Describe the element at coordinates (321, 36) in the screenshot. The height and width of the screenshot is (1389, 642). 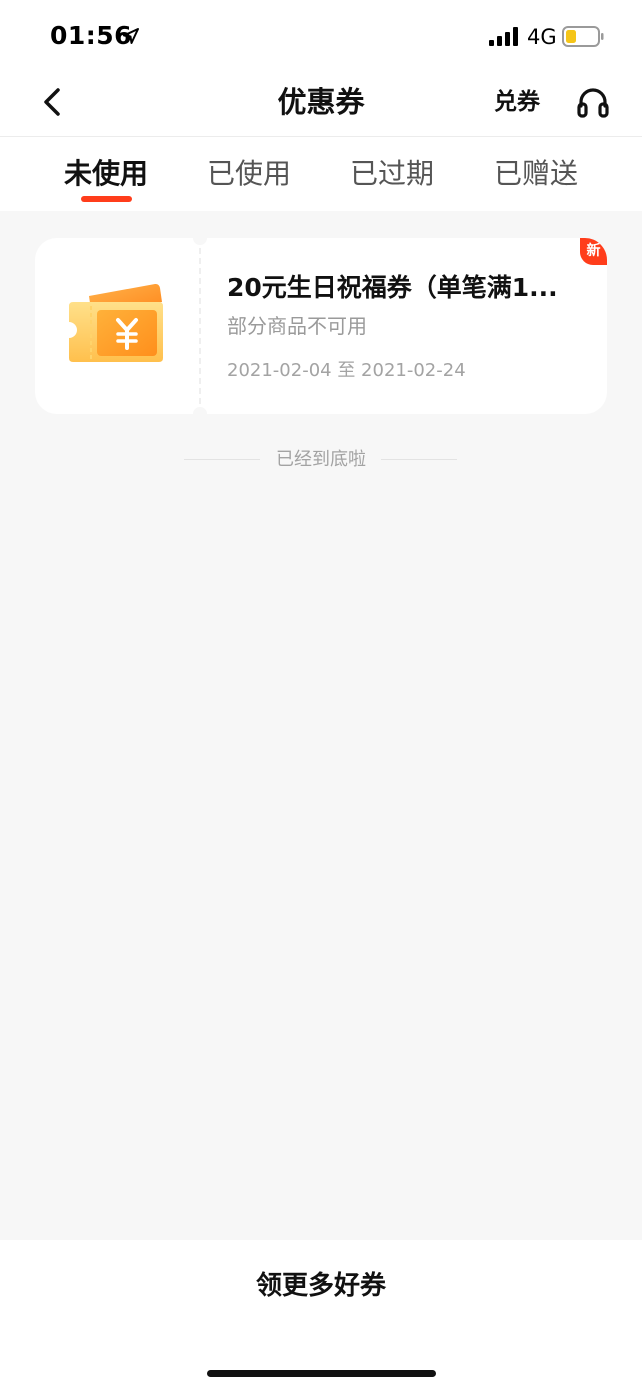
I see `status-bar: 01:56 4G` at that location.